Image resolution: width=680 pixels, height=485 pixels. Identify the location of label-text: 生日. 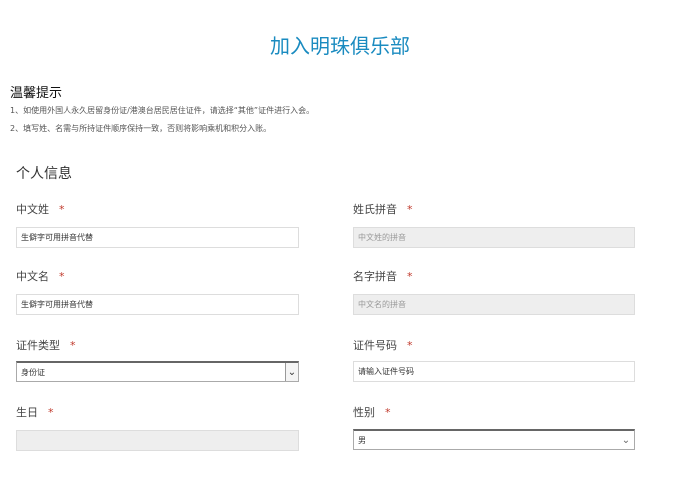
(27, 412).